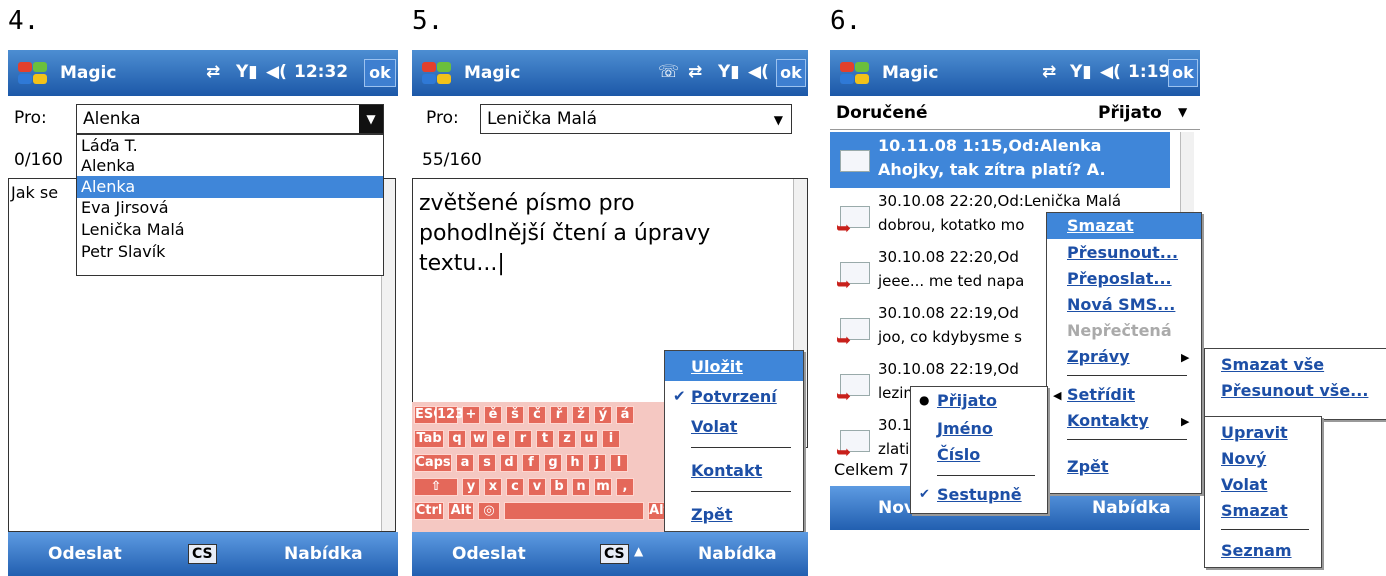 This screenshot has width=1386, height=576. I want to click on key: q, so click(457, 439).